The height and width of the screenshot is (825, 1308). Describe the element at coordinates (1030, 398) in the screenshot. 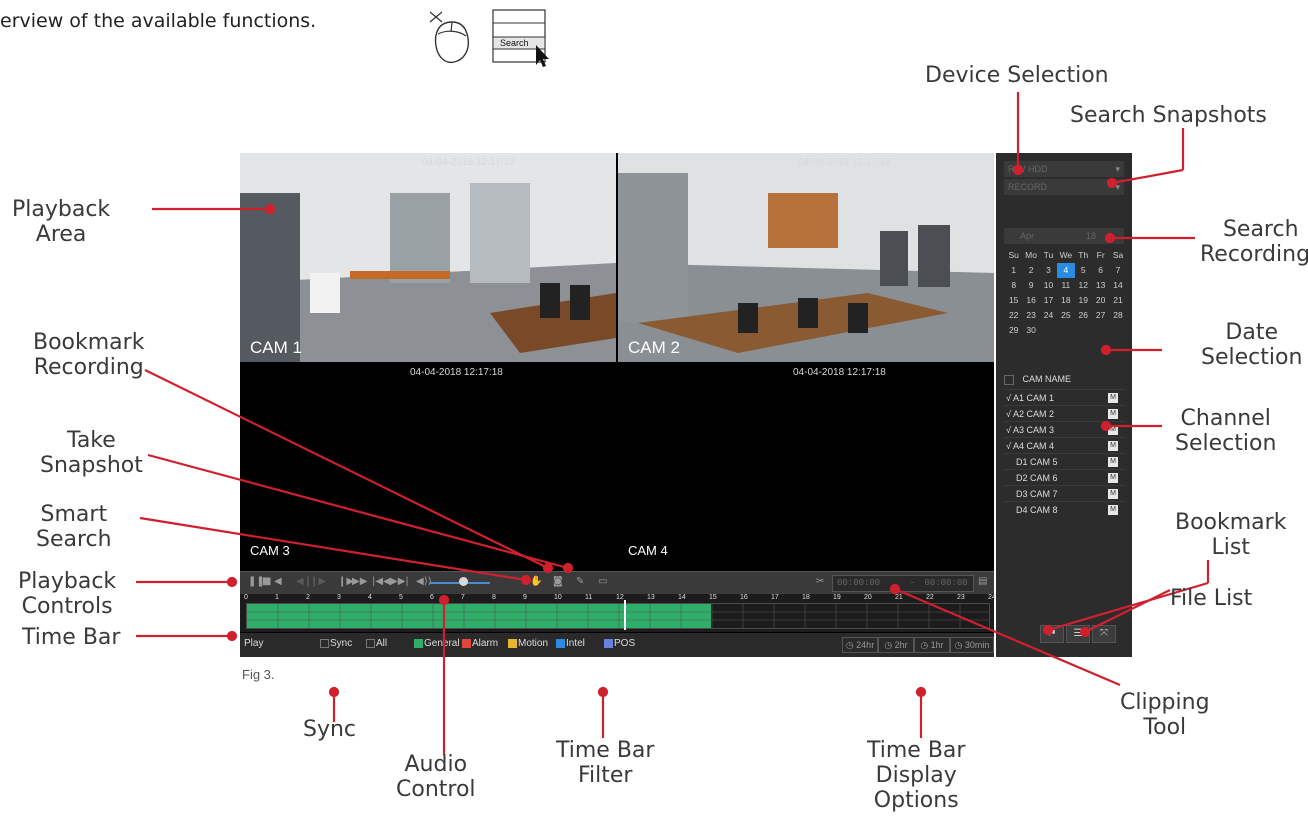

I see `channel-label: √ A1 CAM 1` at that location.